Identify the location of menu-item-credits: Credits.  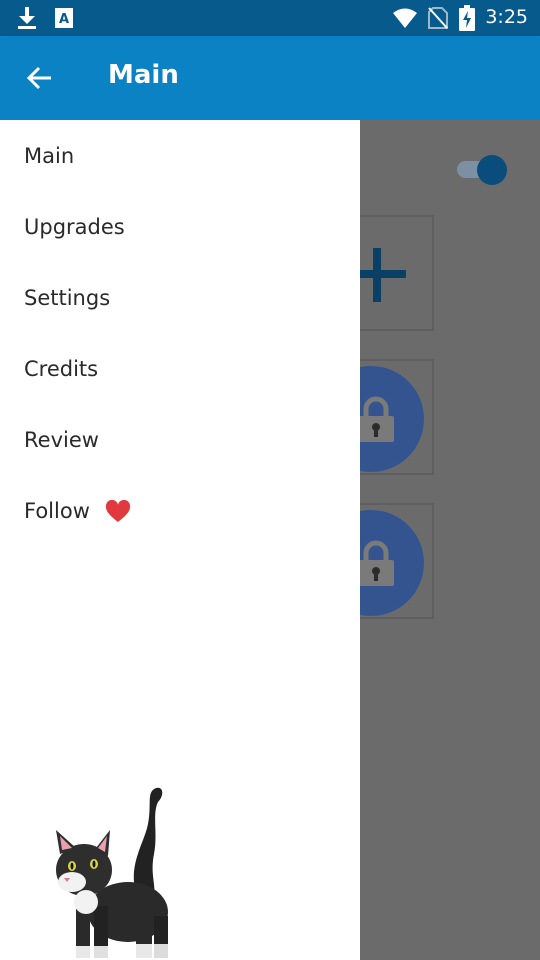
(61, 369).